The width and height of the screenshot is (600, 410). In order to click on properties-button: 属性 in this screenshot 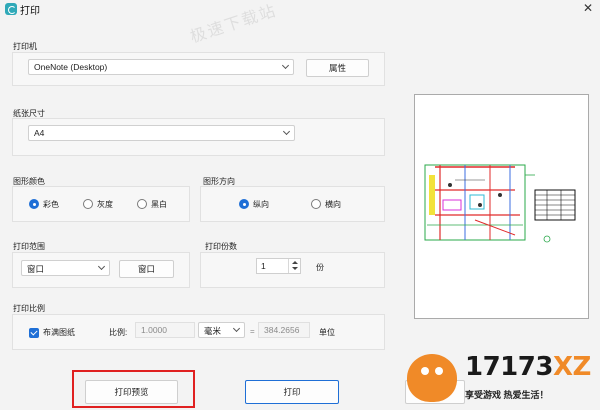, I will do `click(337, 68)`.